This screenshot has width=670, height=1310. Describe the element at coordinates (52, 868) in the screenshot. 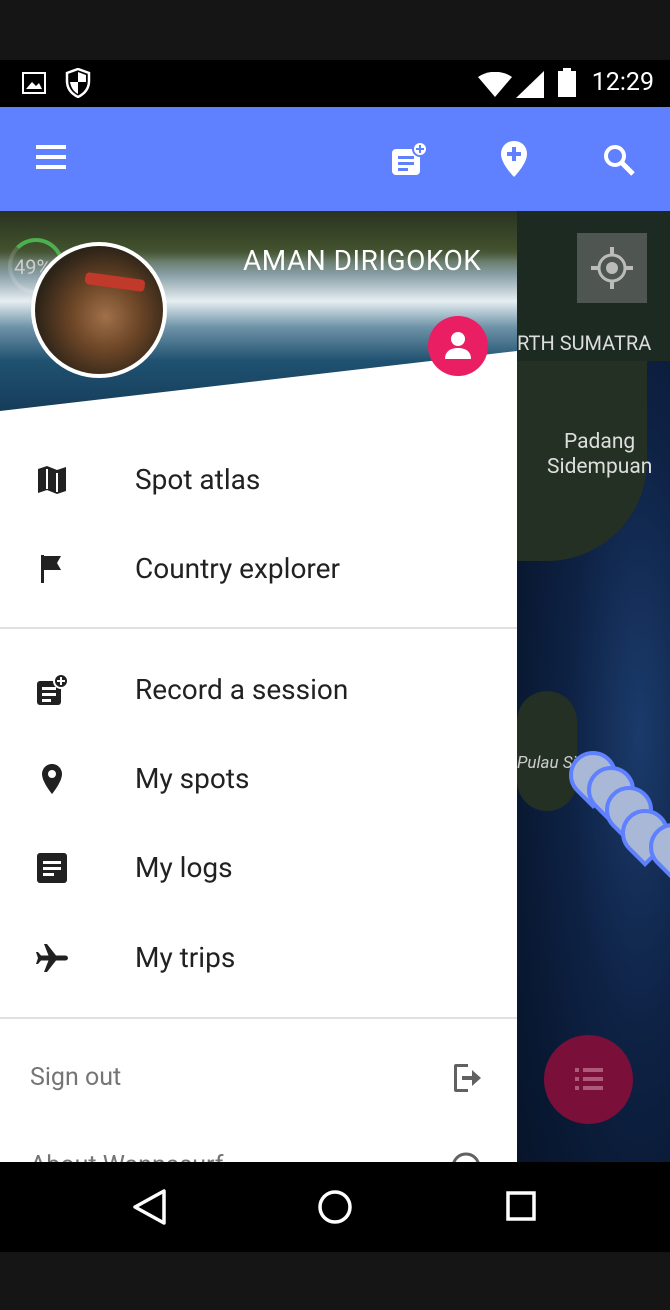

I see `logs-icon` at that location.